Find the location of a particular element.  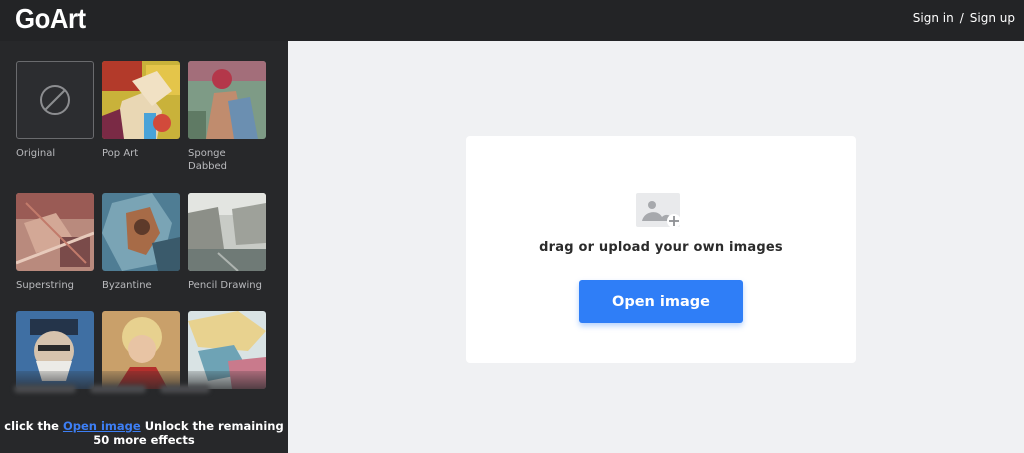

upload-instructions: drag or upload your own images is located at coordinates (661, 247).